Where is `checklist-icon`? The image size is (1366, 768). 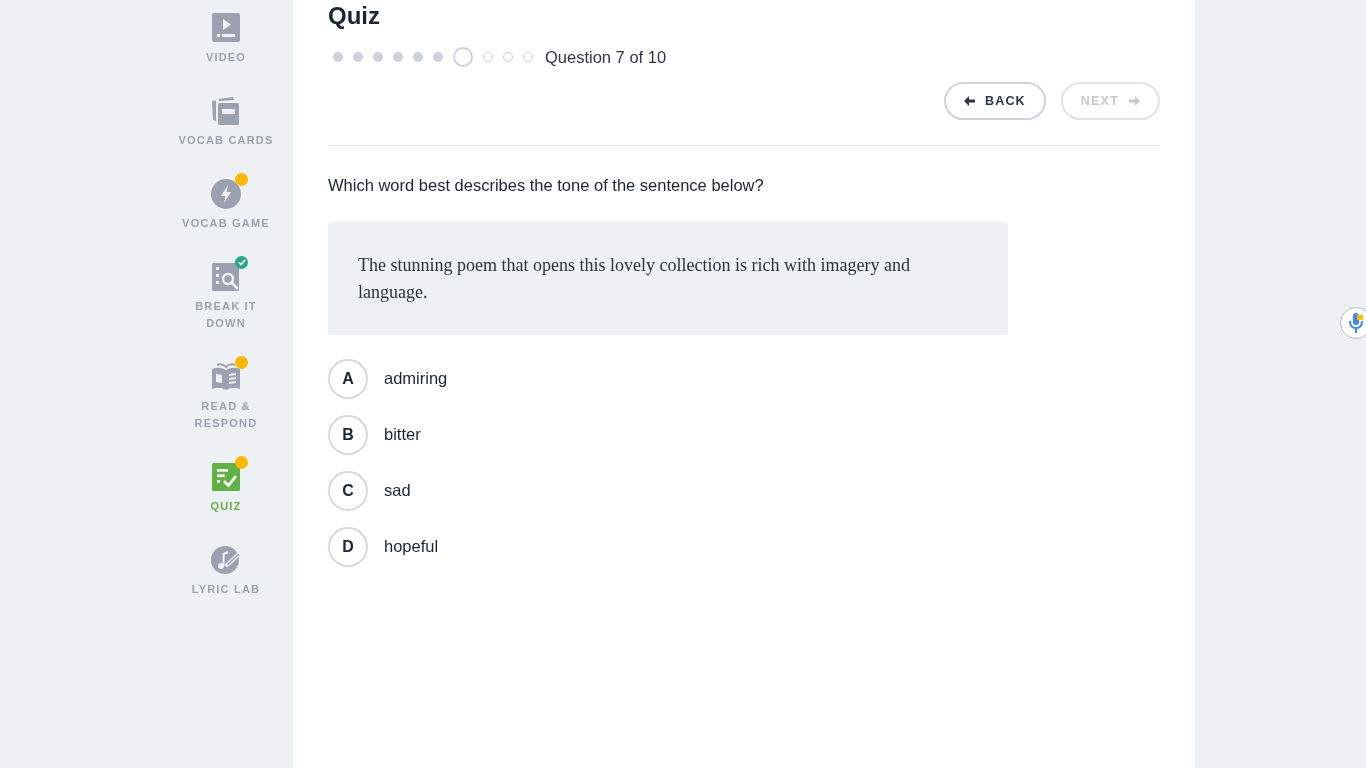 checklist-icon is located at coordinates (226, 477).